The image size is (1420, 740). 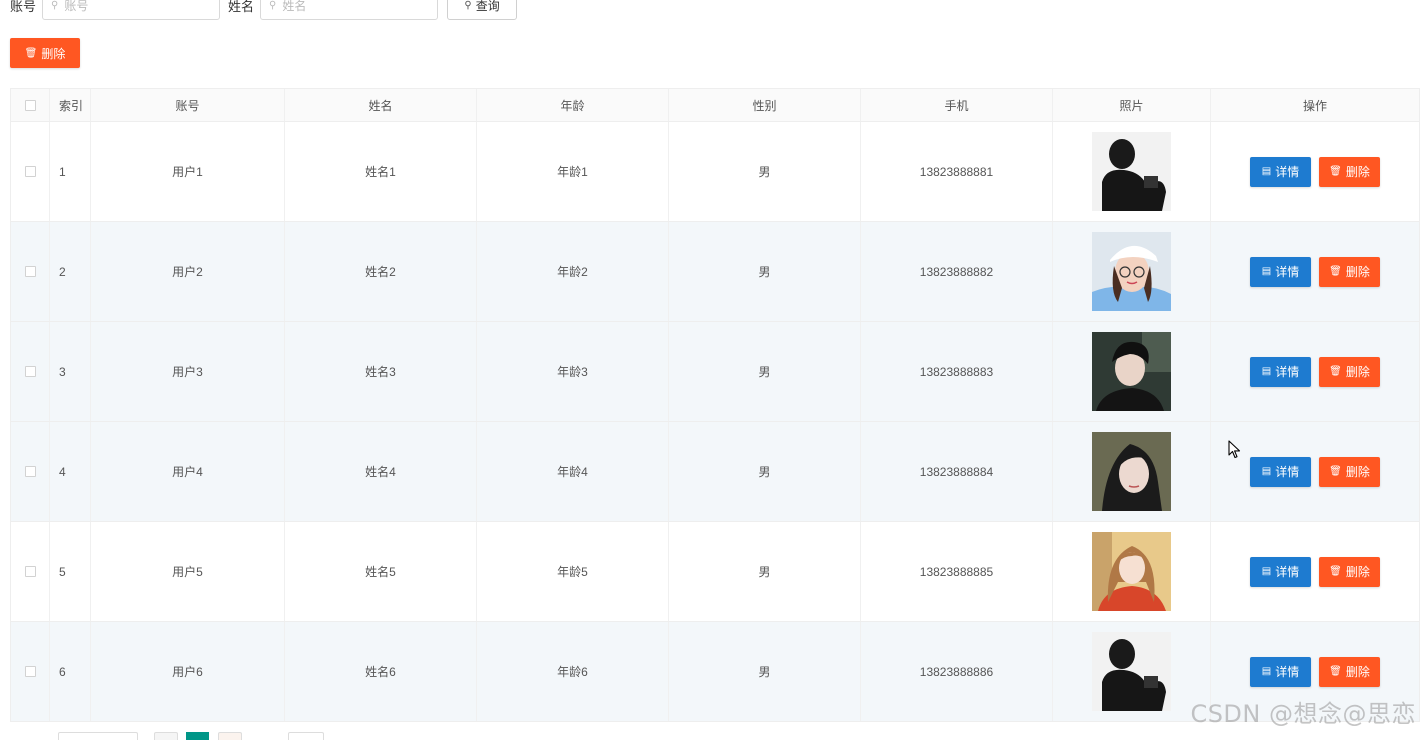 I want to click on table-row: 3 用户3 姓名3 年龄3 男 13823888883 ▤ 详情 🗑 删除, so click(x=715, y=372).